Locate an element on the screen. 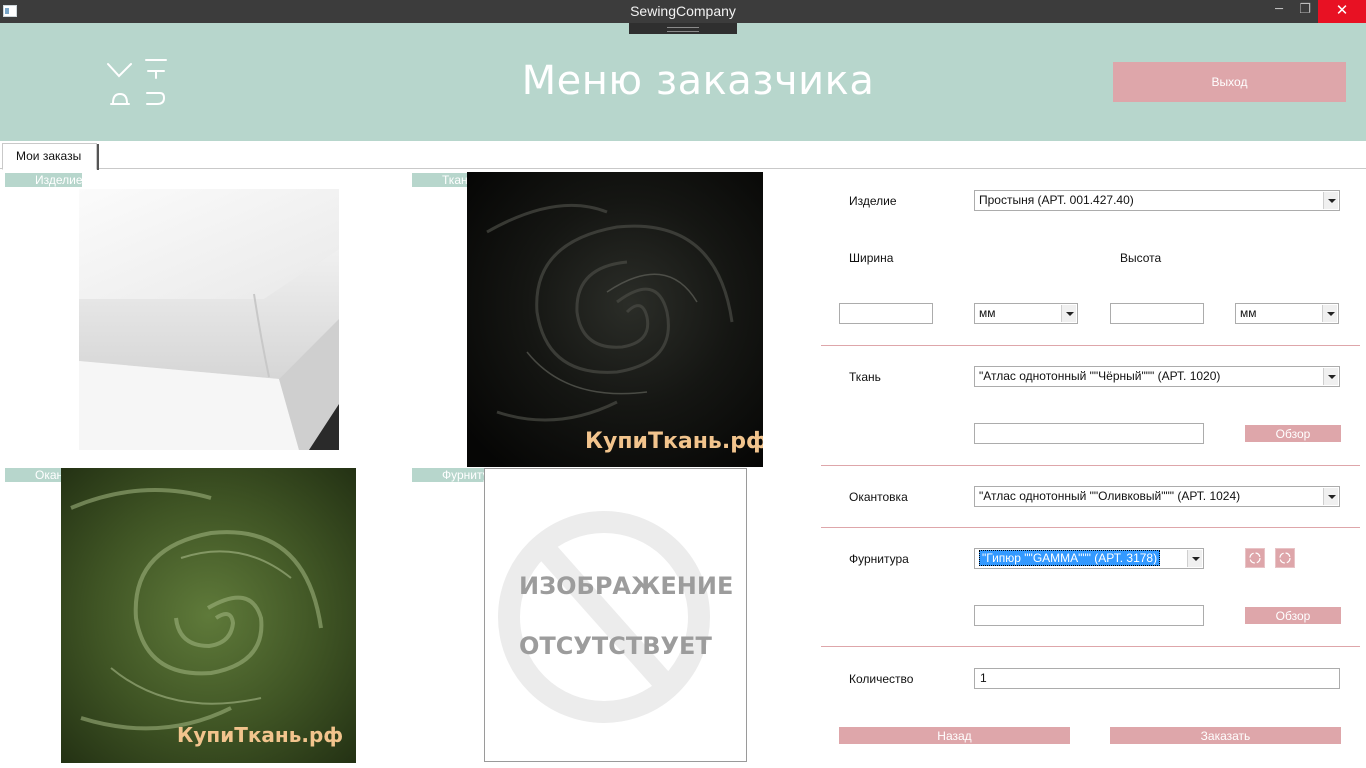 This screenshot has height=768, width=1366. clear-fittings-button is located at coordinates (1255, 558).